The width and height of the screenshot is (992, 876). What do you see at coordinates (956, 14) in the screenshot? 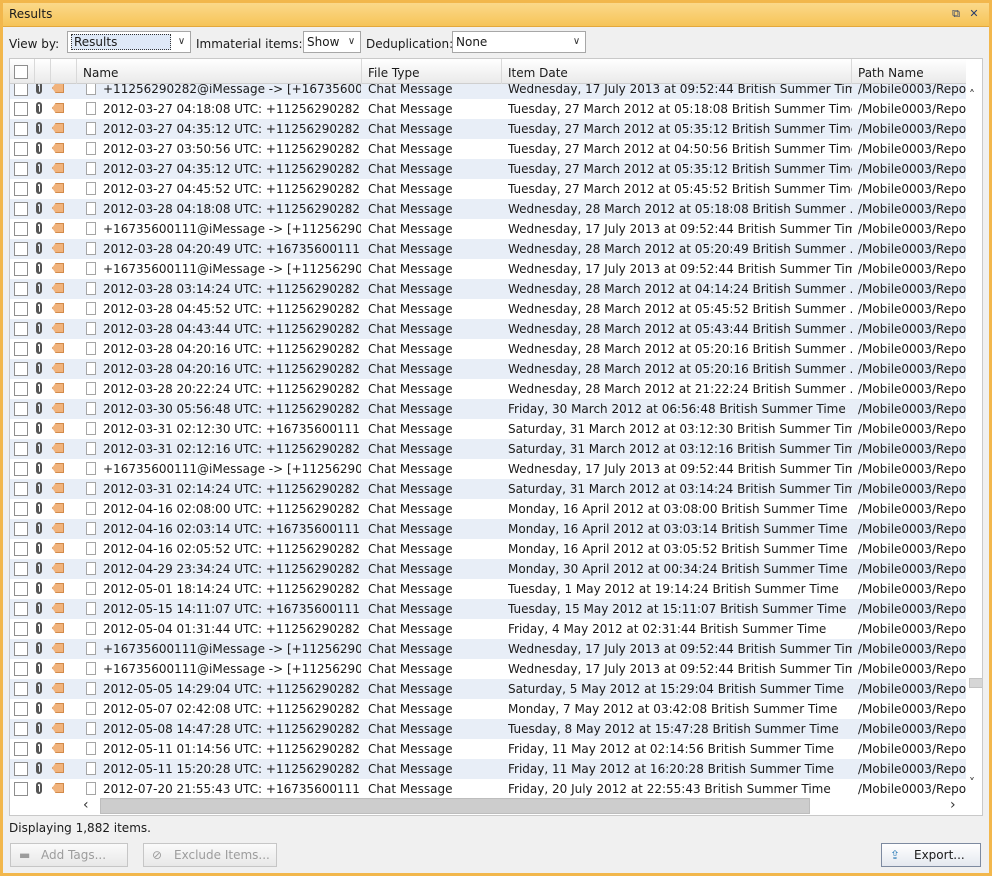
I see `restore-icon: ⧉` at bounding box center [956, 14].